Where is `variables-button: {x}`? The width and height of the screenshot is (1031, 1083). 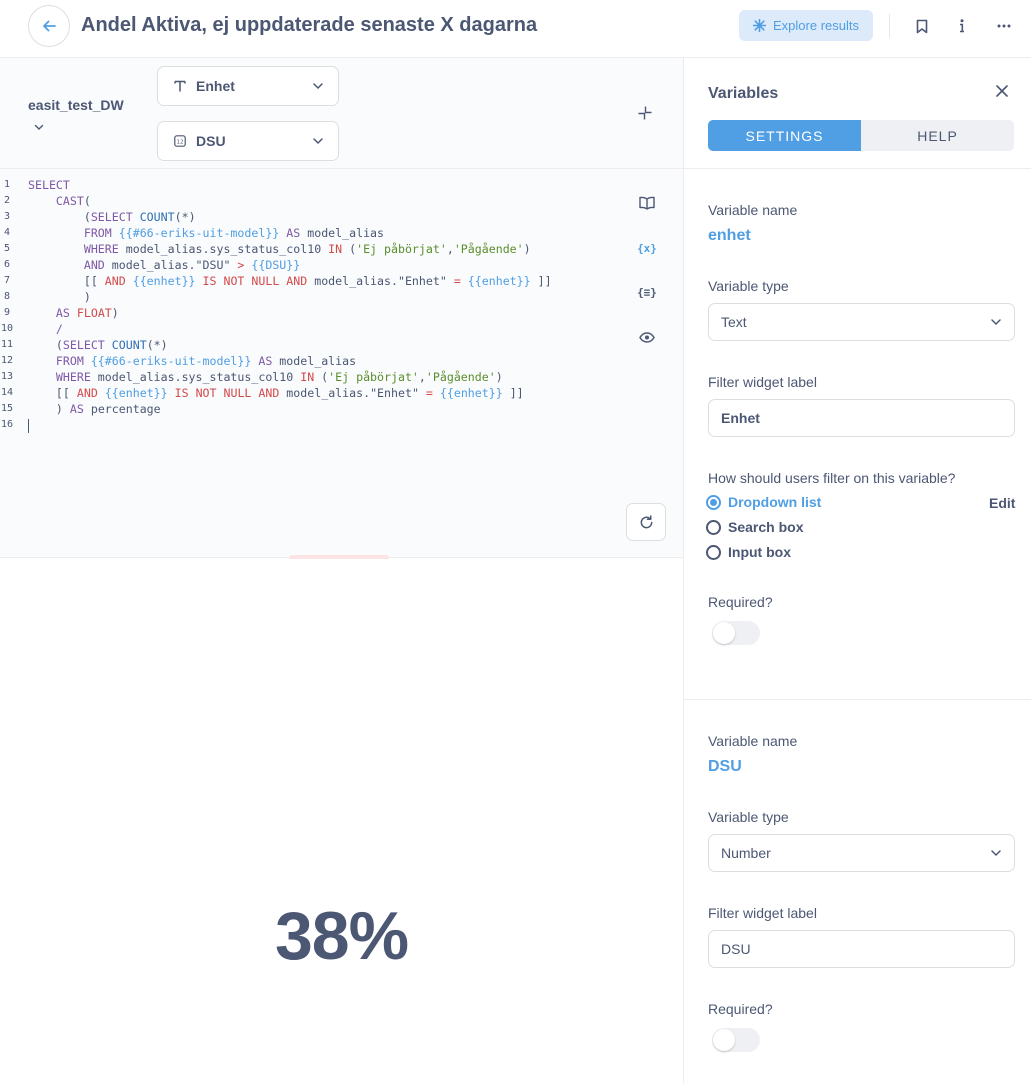 variables-button: {x} is located at coordinates (647, 248).